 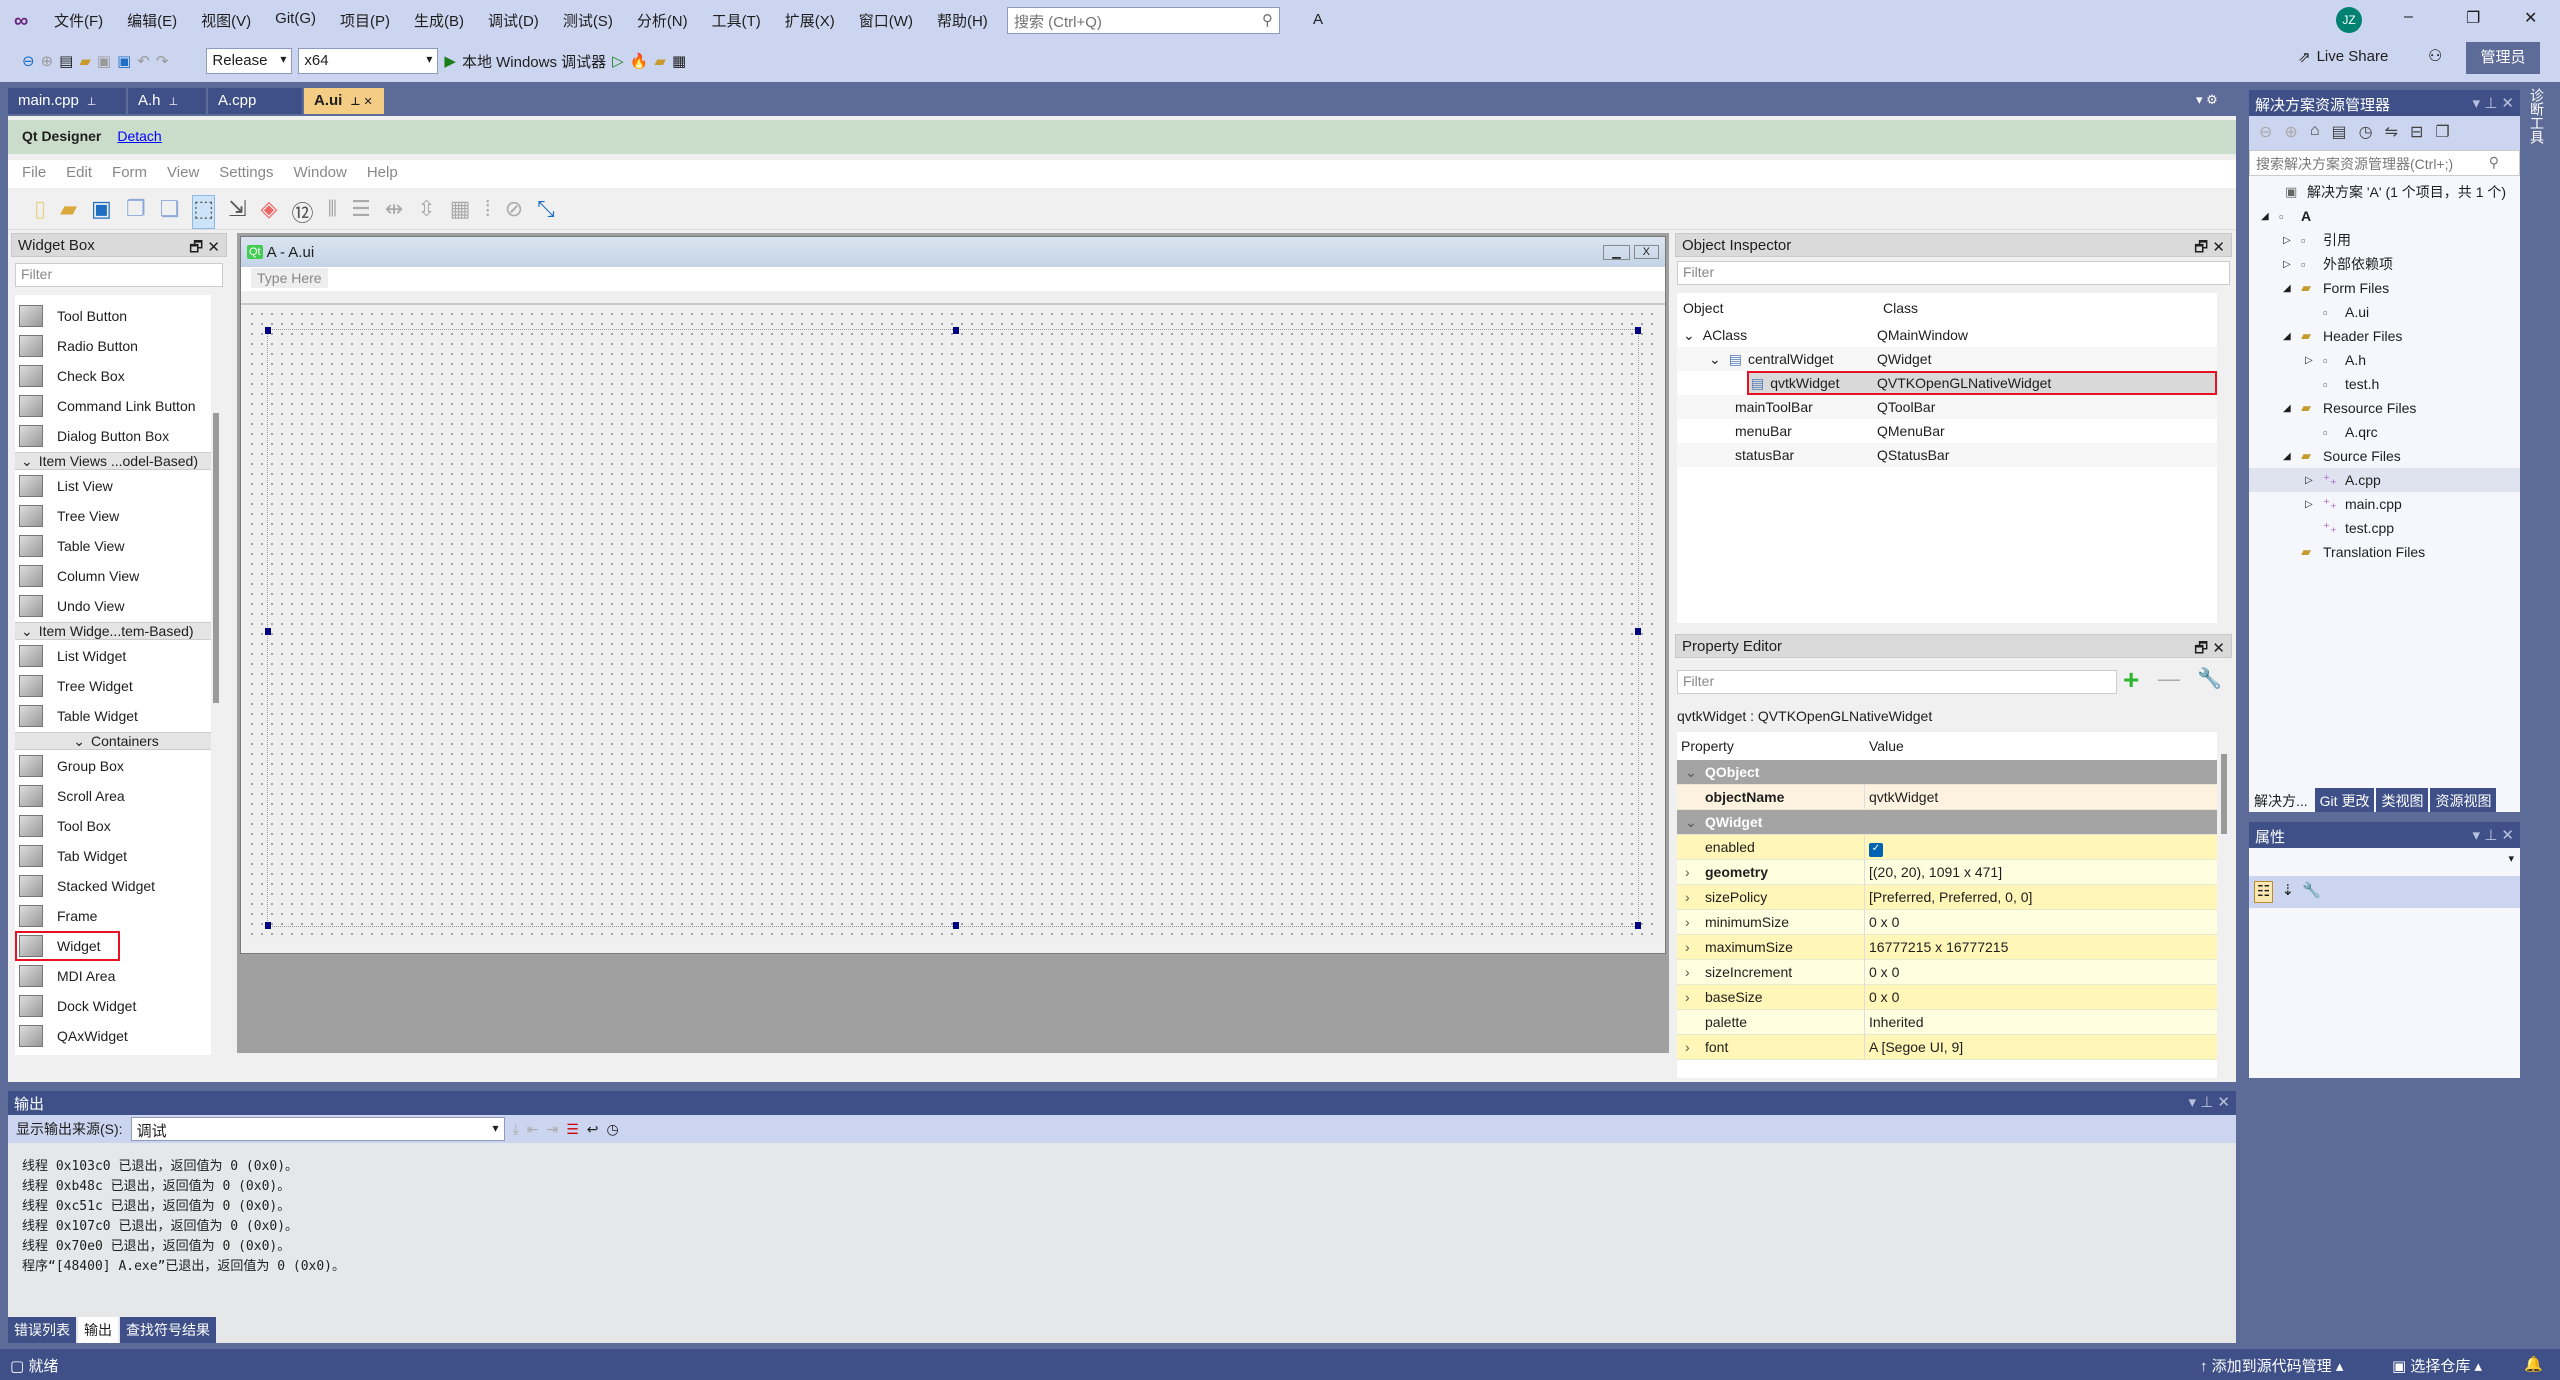 I want to click on undo-icon: ↶, so click(x=143, y=61).